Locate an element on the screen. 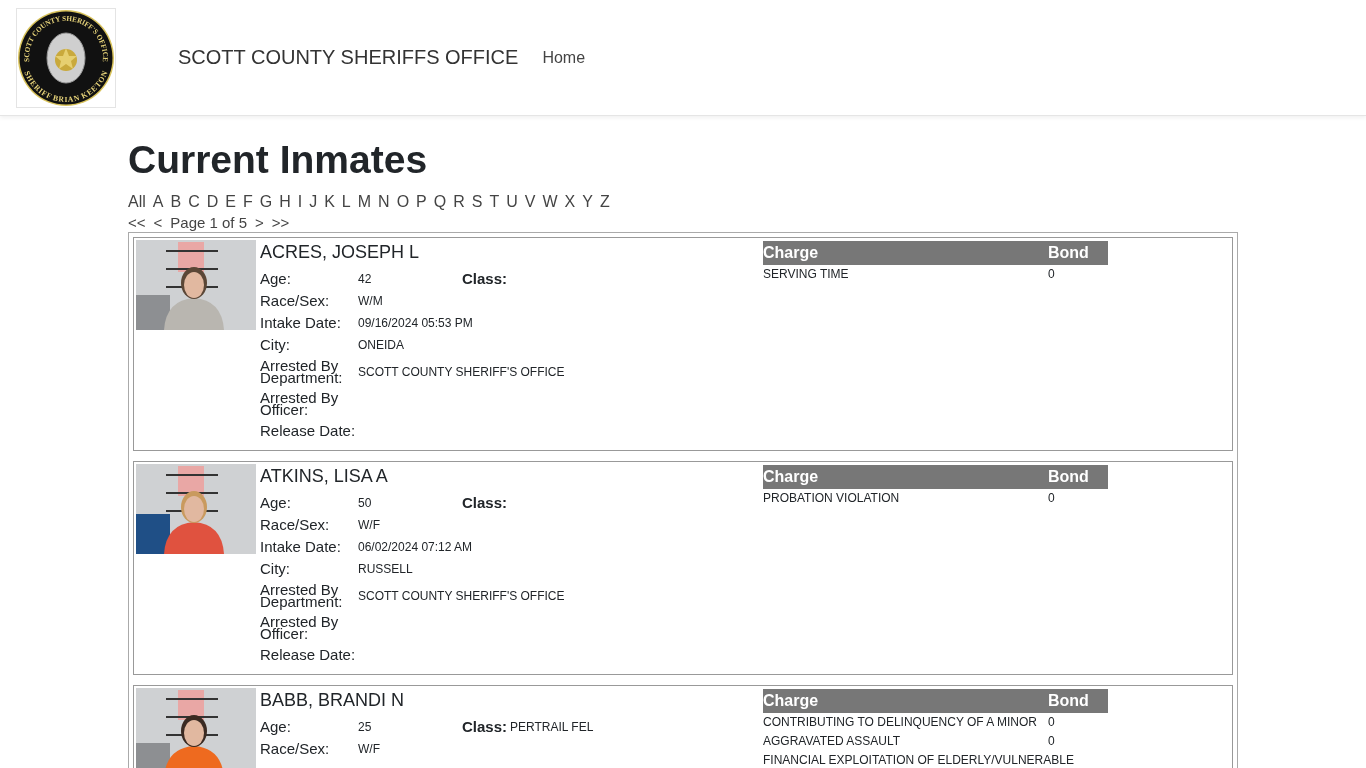  letter-filter-link: F is located at coordinates (247, 201).